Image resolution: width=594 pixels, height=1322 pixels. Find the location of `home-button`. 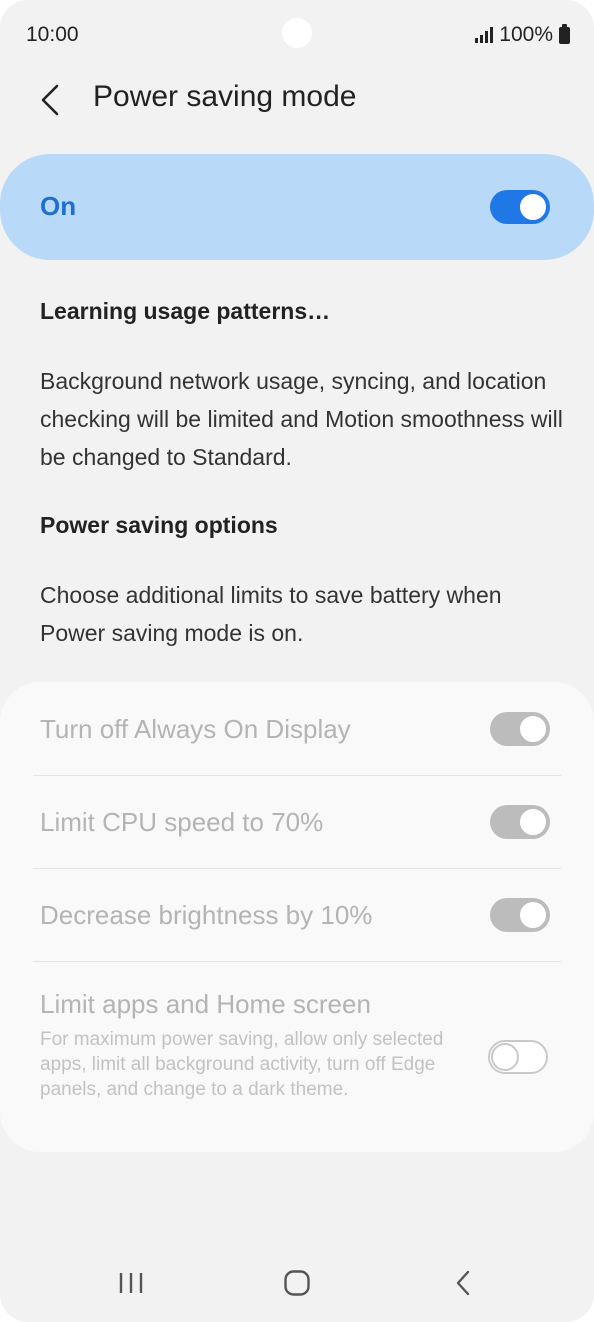

home-button is located at coordinates (297, 1283).